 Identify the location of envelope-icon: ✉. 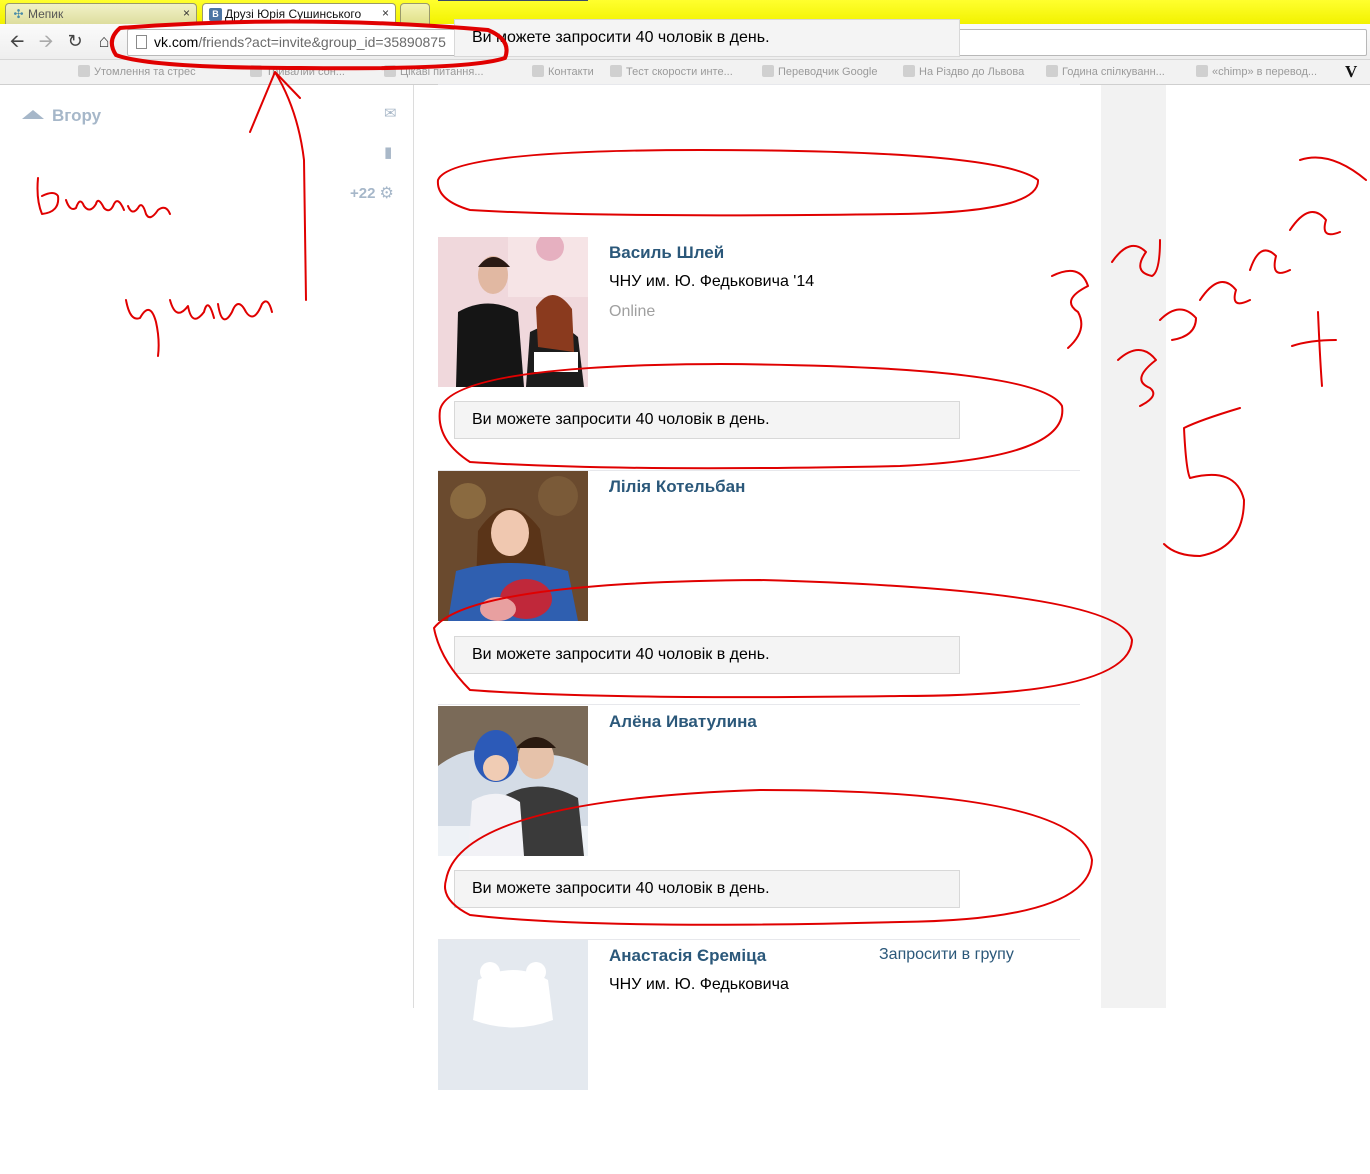
(390, 113).